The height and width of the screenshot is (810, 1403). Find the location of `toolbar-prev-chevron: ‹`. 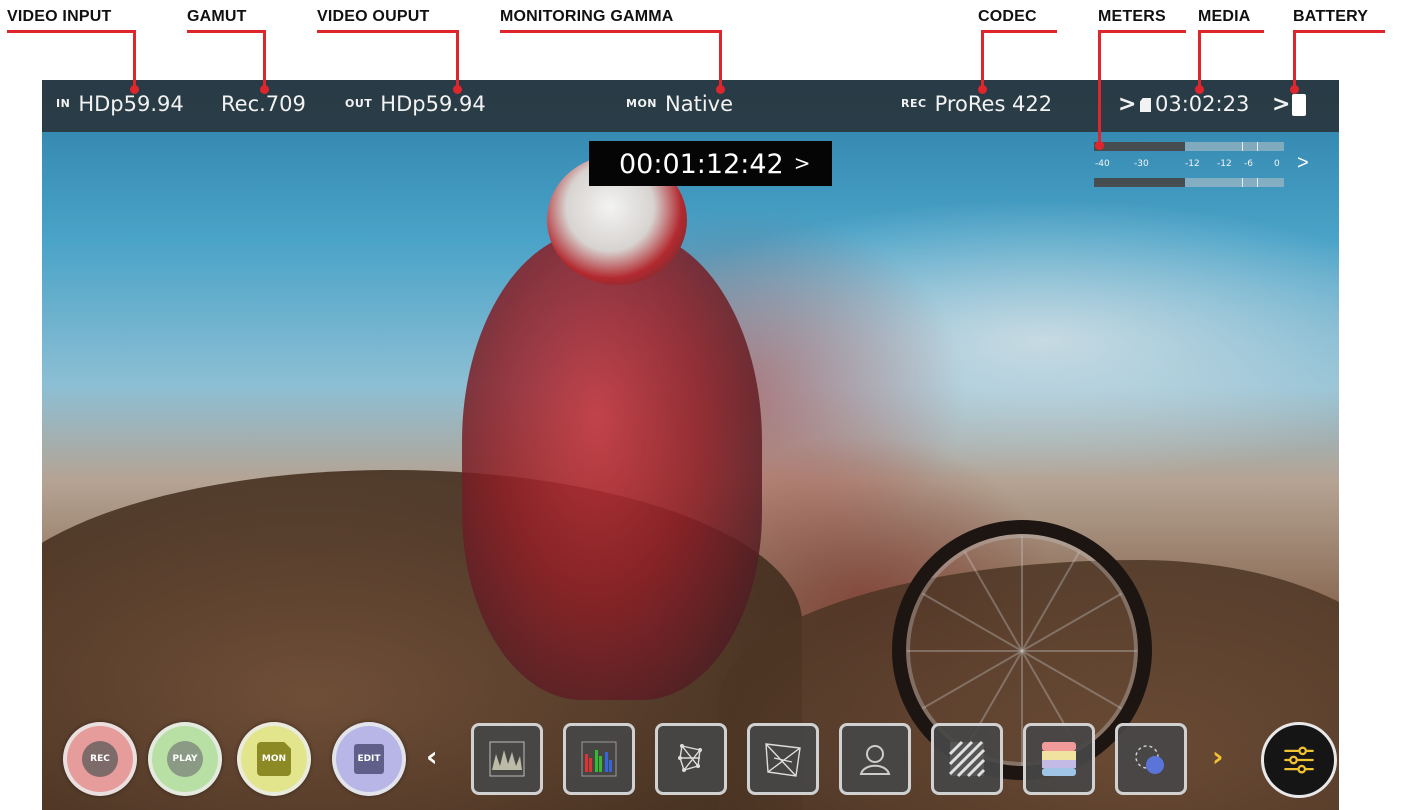

toolbar-prev-chevron: ‹ is located at coordinates (432, 756).